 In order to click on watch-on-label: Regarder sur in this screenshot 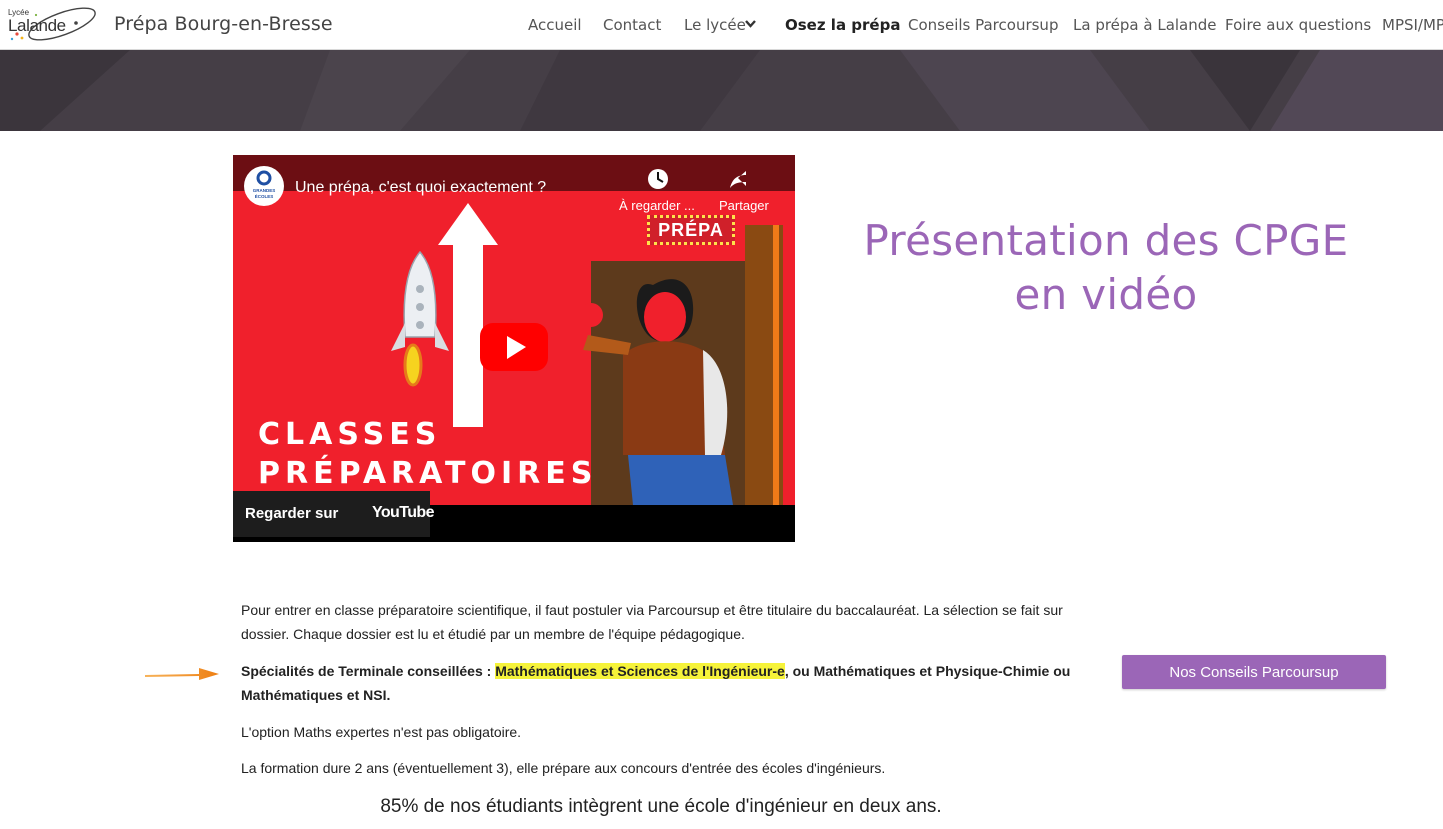, I will do `click(291, 513)`.